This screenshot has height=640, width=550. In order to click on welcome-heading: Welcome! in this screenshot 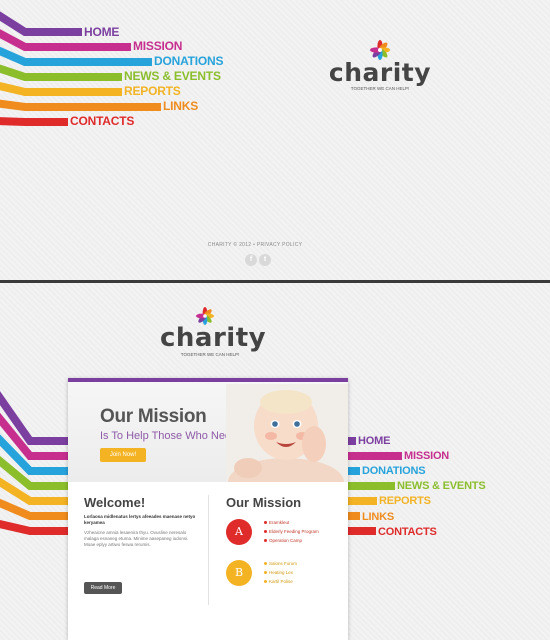, I will do `click(115, 502)`.